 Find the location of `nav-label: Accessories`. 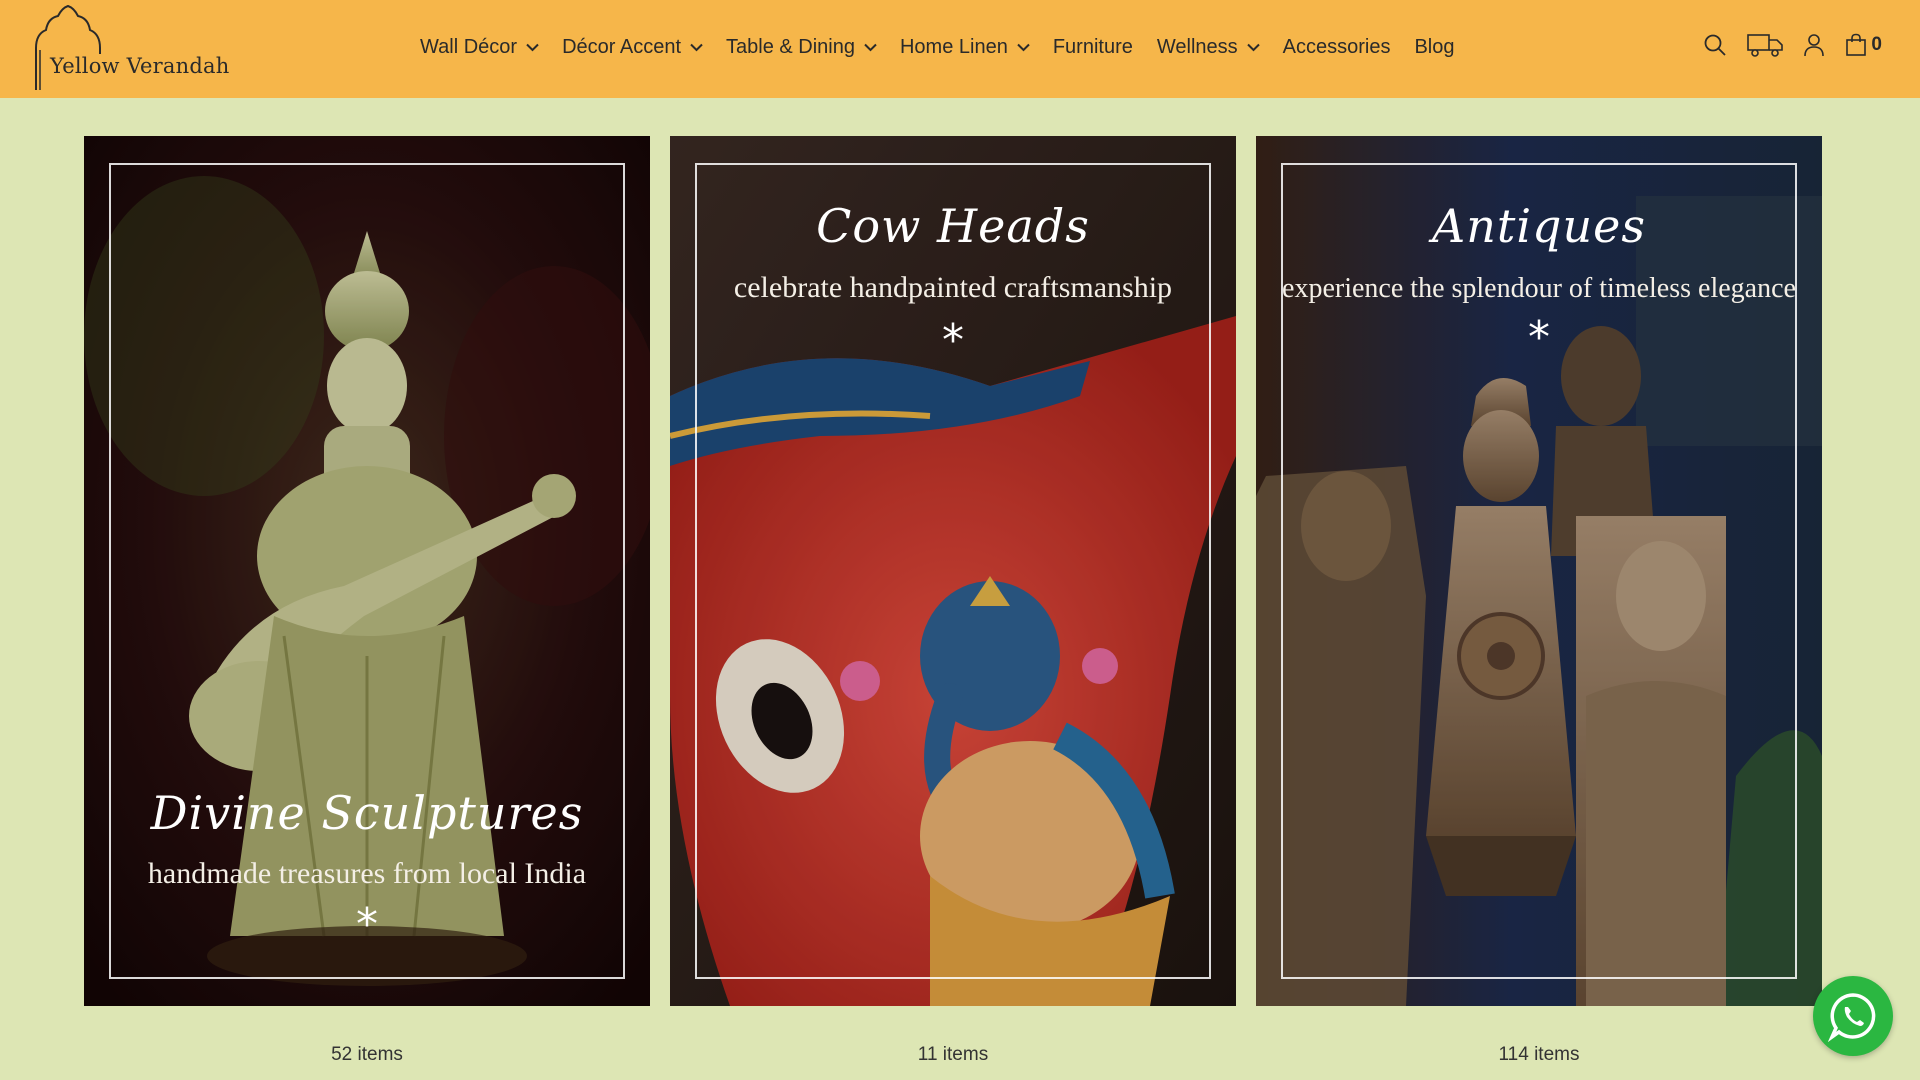

nav-label: Accessories is located at coordinates (1336, 46).